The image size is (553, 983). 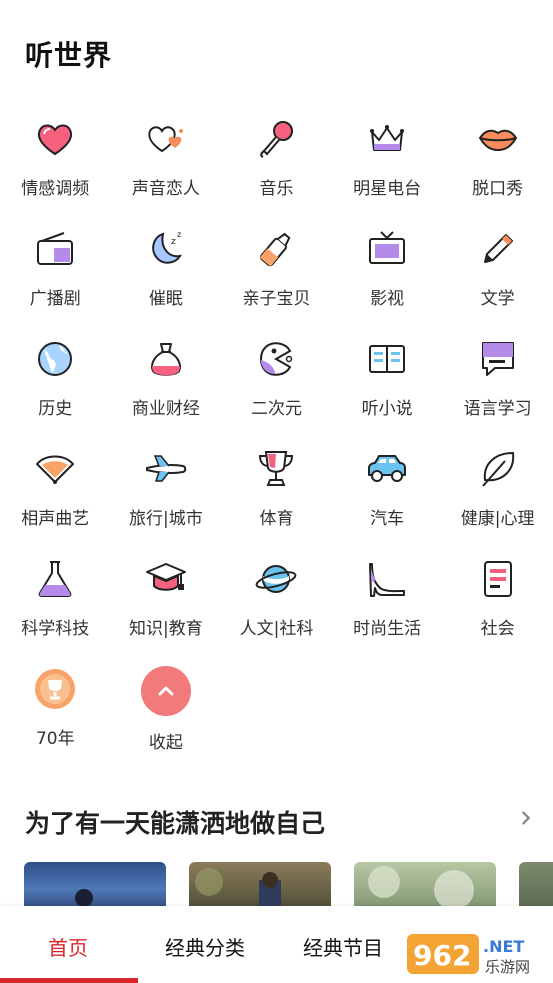 I want to click on page-title: 听世界, so click(x=69, y=55).